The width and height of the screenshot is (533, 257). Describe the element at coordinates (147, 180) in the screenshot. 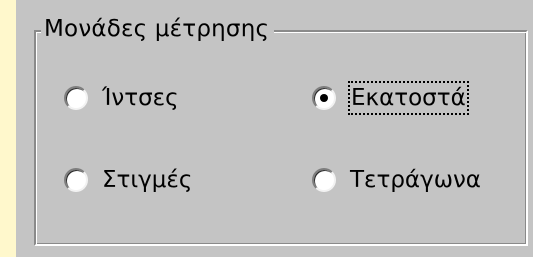

I see `radio-label-points: Στιγμές` at that location.